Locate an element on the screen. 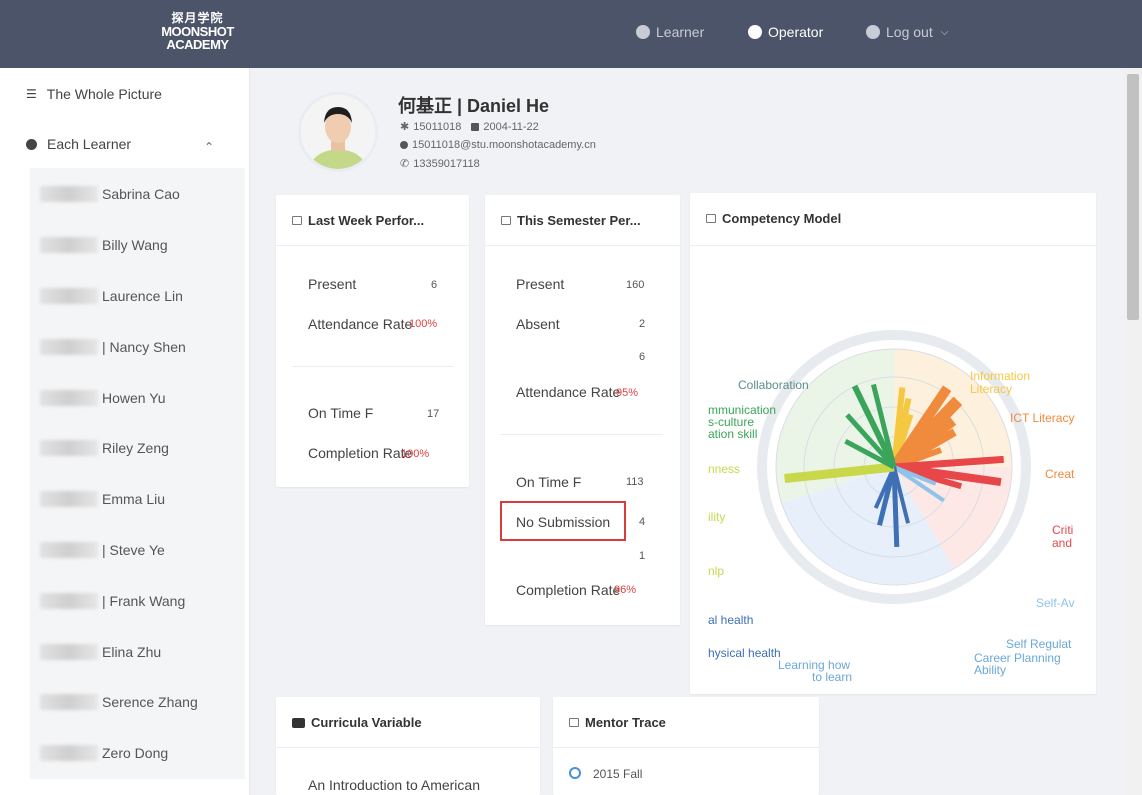 This screenshot has width=1142, height=795. sem-absent-value: 2 is located at coordinates (642, 324).